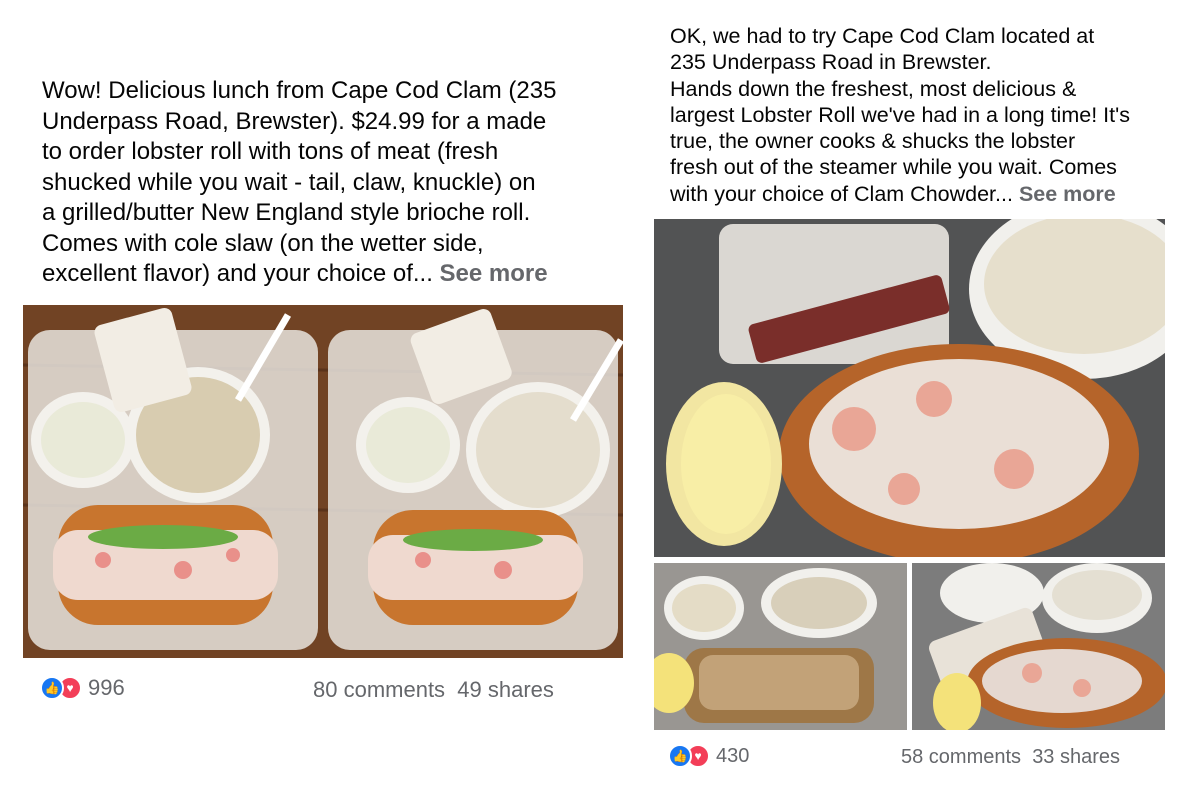 This screenshot has height=800, width=1200. Describe the element at coordinates (379, 689) in the screenshot. I see `comments-link: 80 comments` at that location.